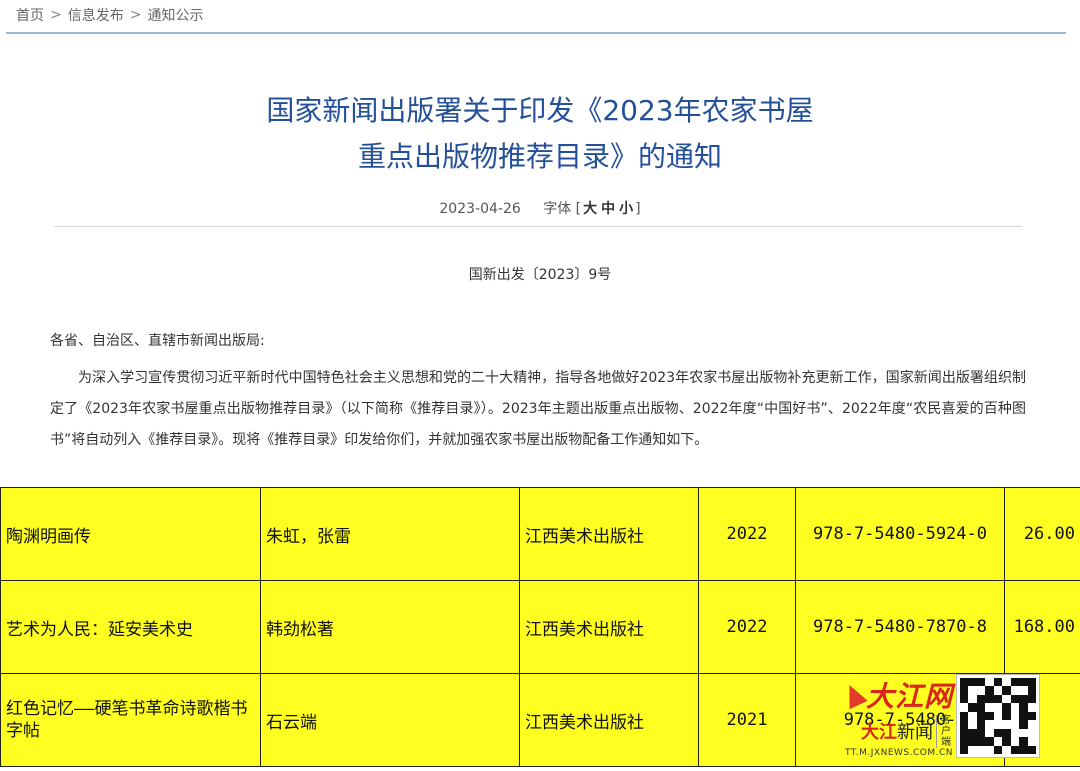  What do you see at coordinates (480, 209) in the screenshot?
I see `publish-date: 2023-04-26` at bounding box center [480, 209].